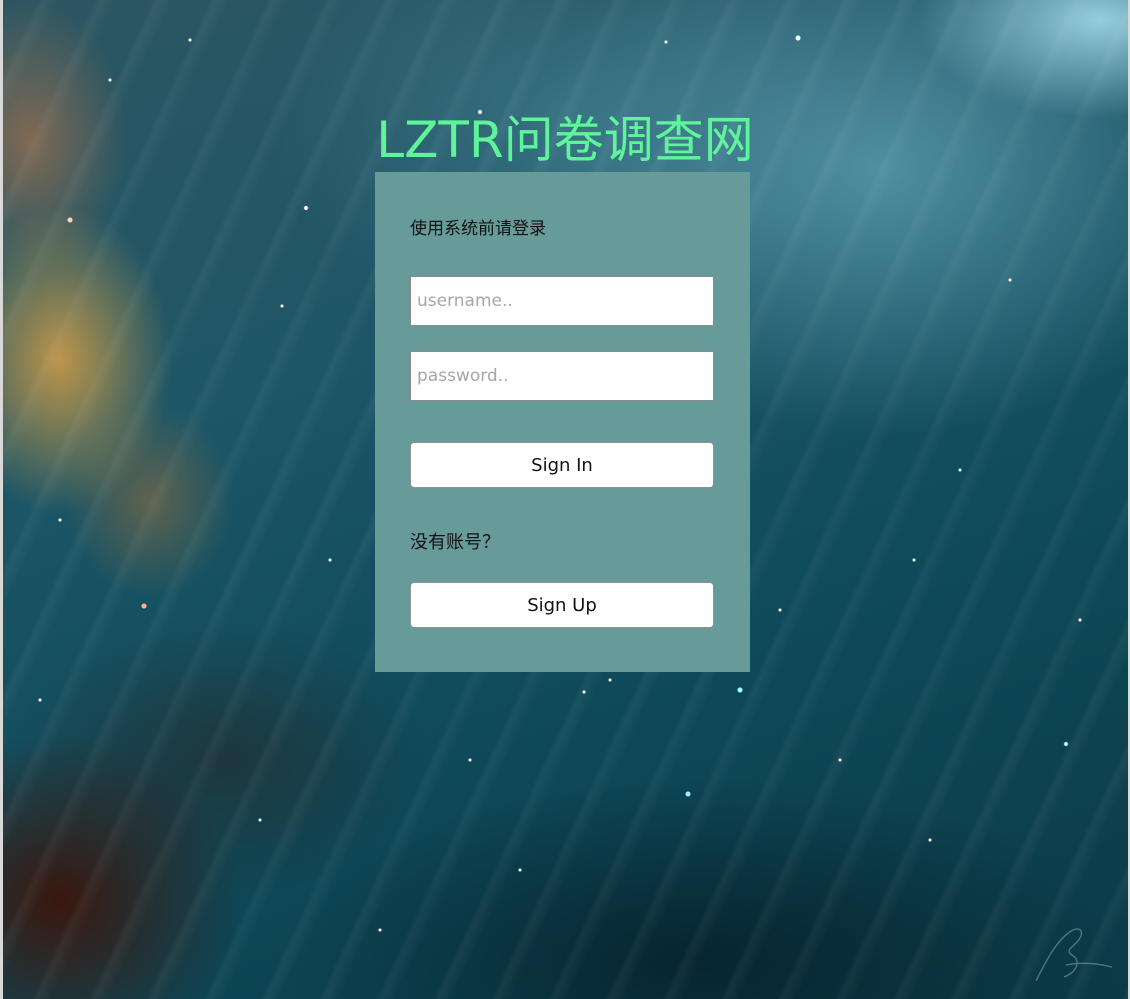 This screenshot has height=999, width=1130. I want to click on login-prompt: 使用系统前请登录, so click(478, 229).